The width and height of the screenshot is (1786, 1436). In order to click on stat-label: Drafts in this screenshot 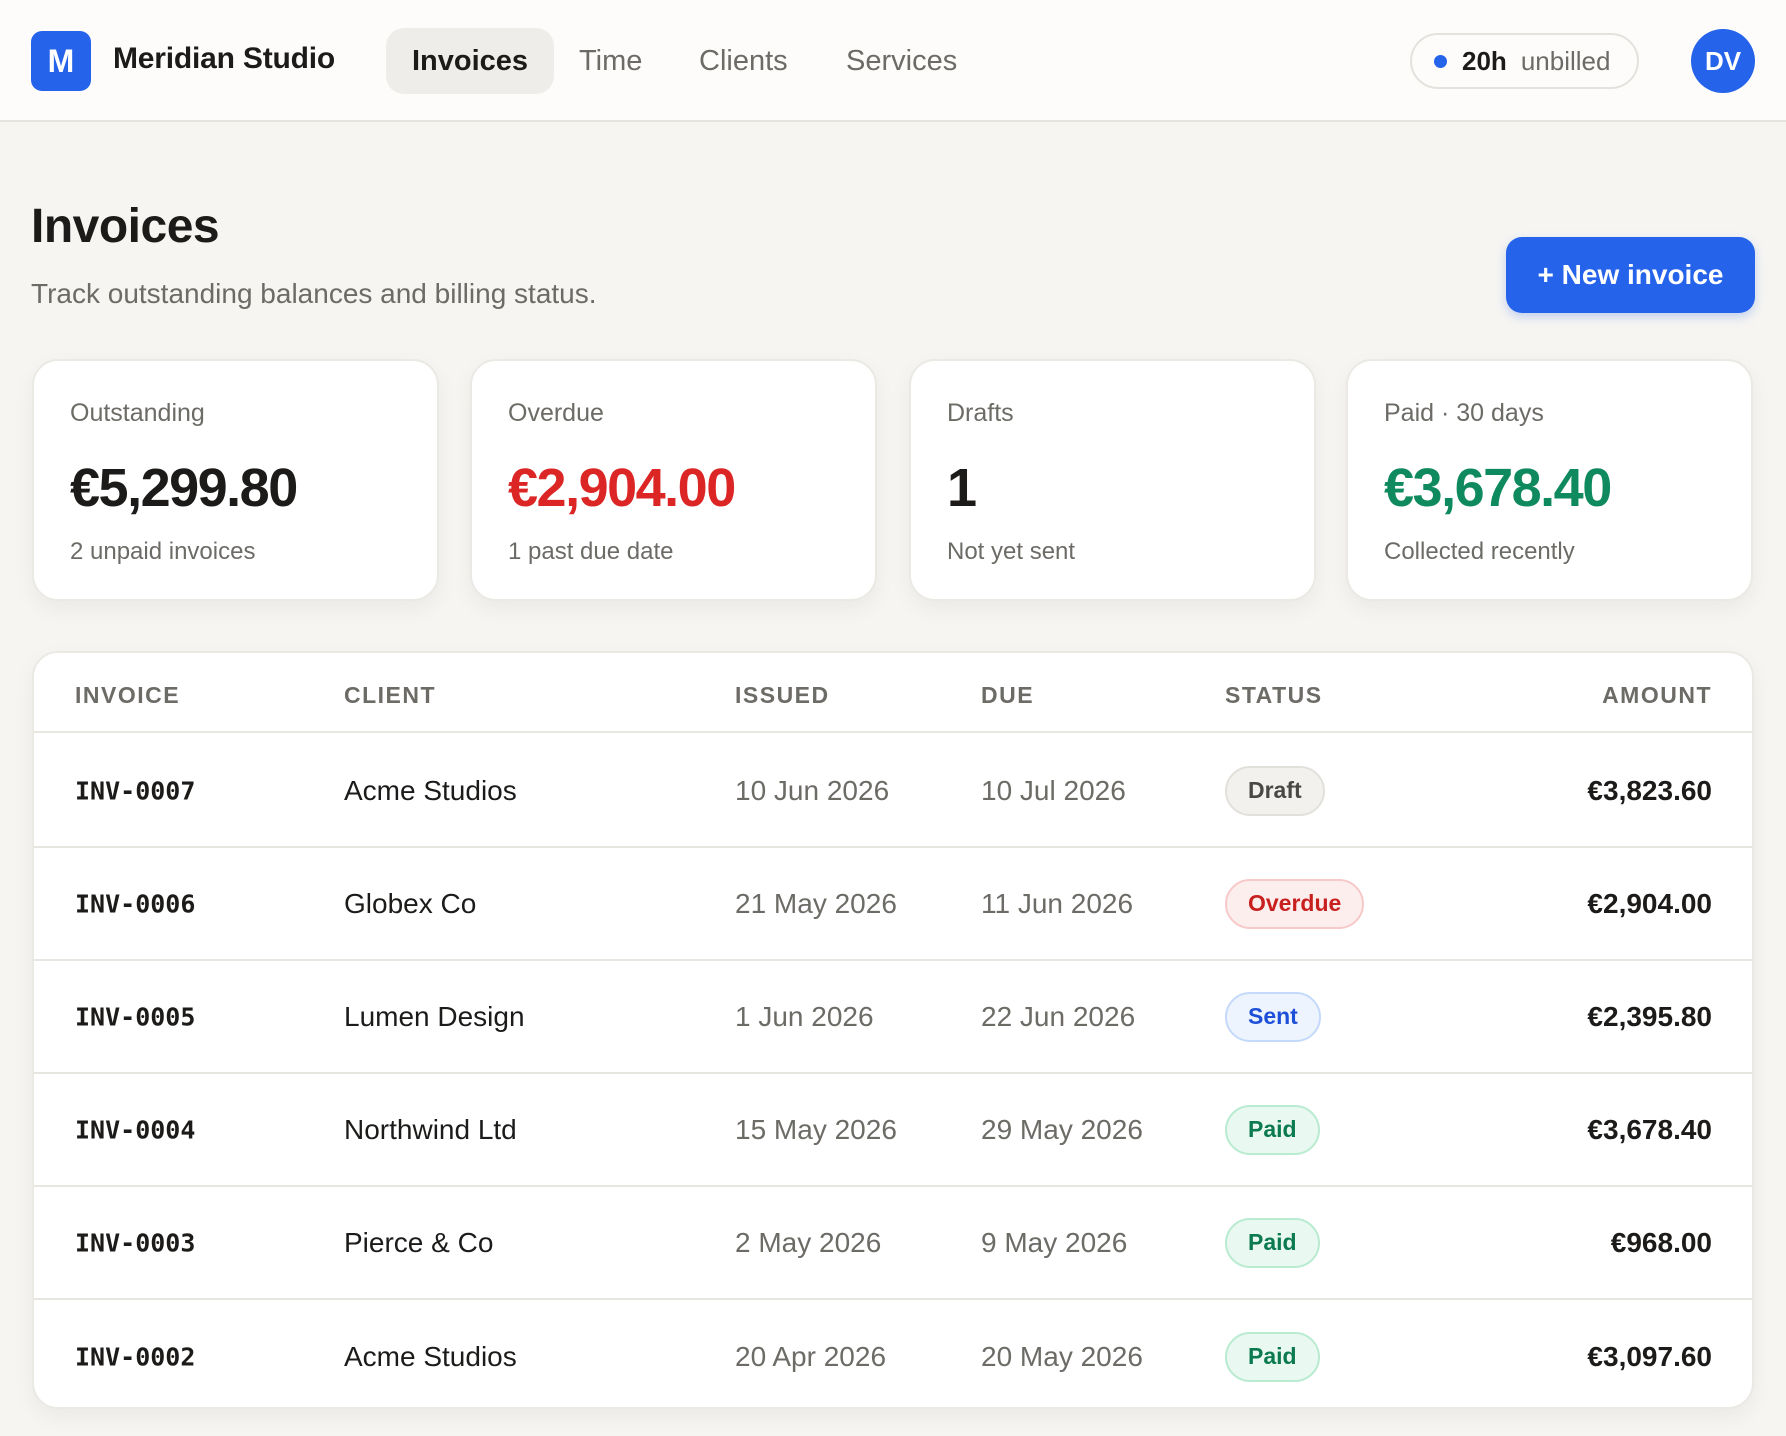, I will do `click(980, 413)`.